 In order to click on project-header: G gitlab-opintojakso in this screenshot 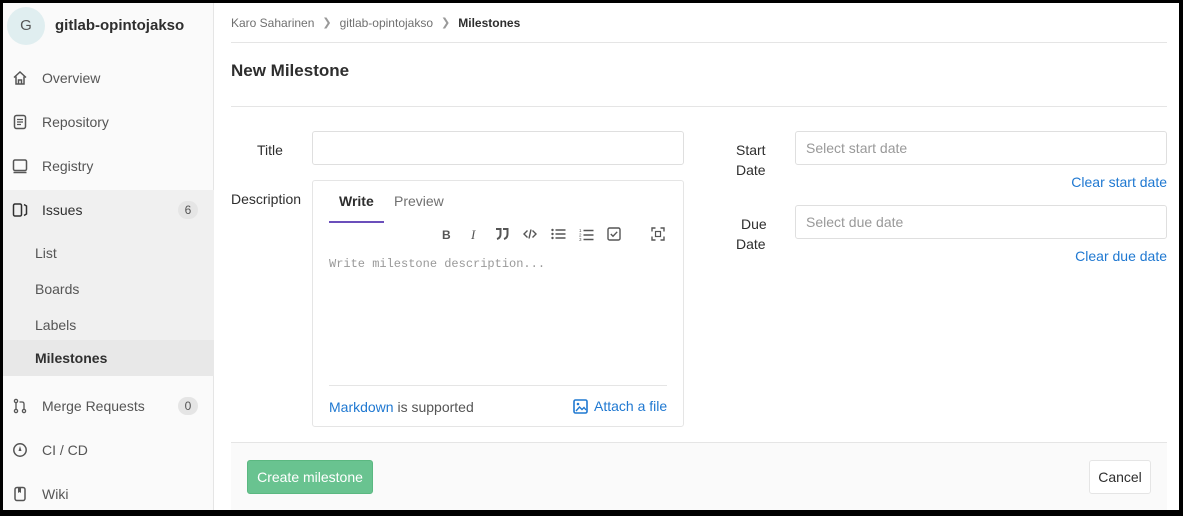, I will do `click(108, 27)`.